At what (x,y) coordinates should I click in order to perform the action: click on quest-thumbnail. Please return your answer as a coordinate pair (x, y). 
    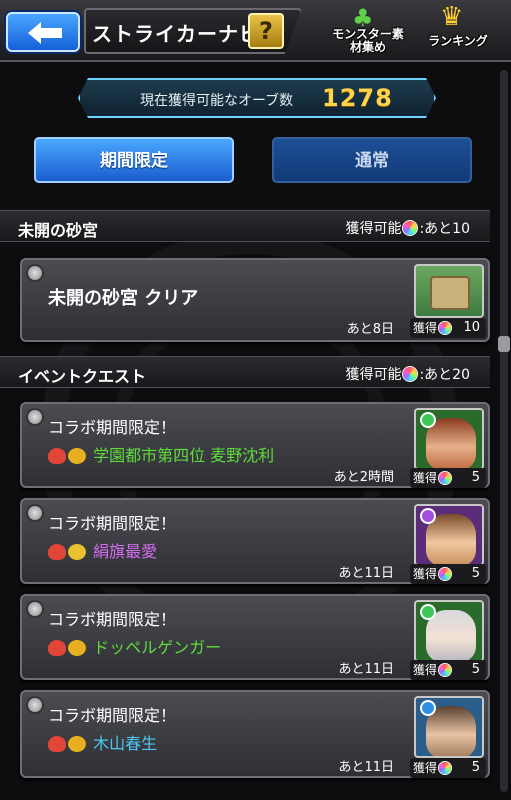
    Looking at the image, I should click on (449, 291).